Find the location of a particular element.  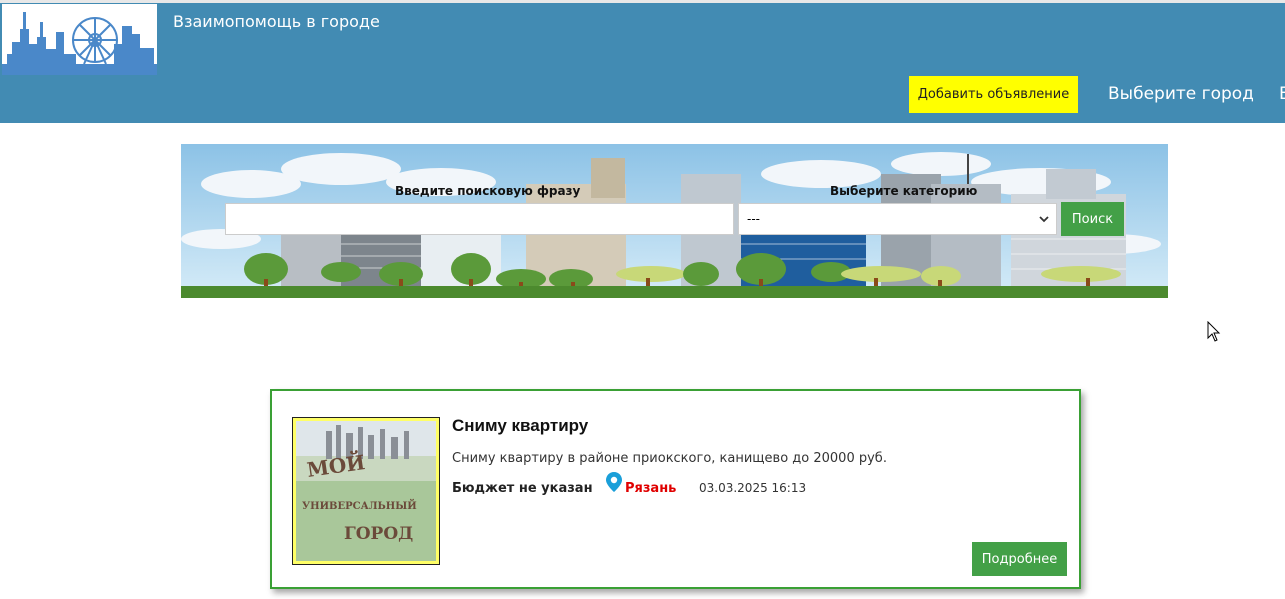

listing-budget: Бюджет не указан is located at coordinates (522, 488).